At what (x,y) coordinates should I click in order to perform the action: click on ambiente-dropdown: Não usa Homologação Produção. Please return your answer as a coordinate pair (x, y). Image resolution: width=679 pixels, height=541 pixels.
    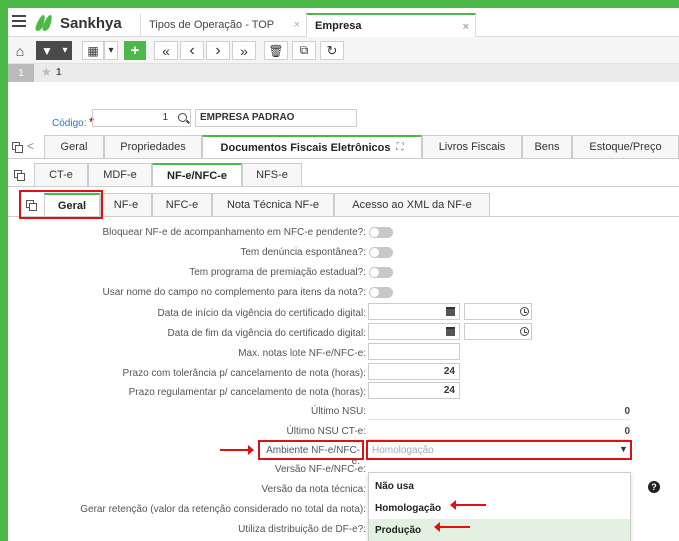
    Looking at the image, I should click on (499, 506).